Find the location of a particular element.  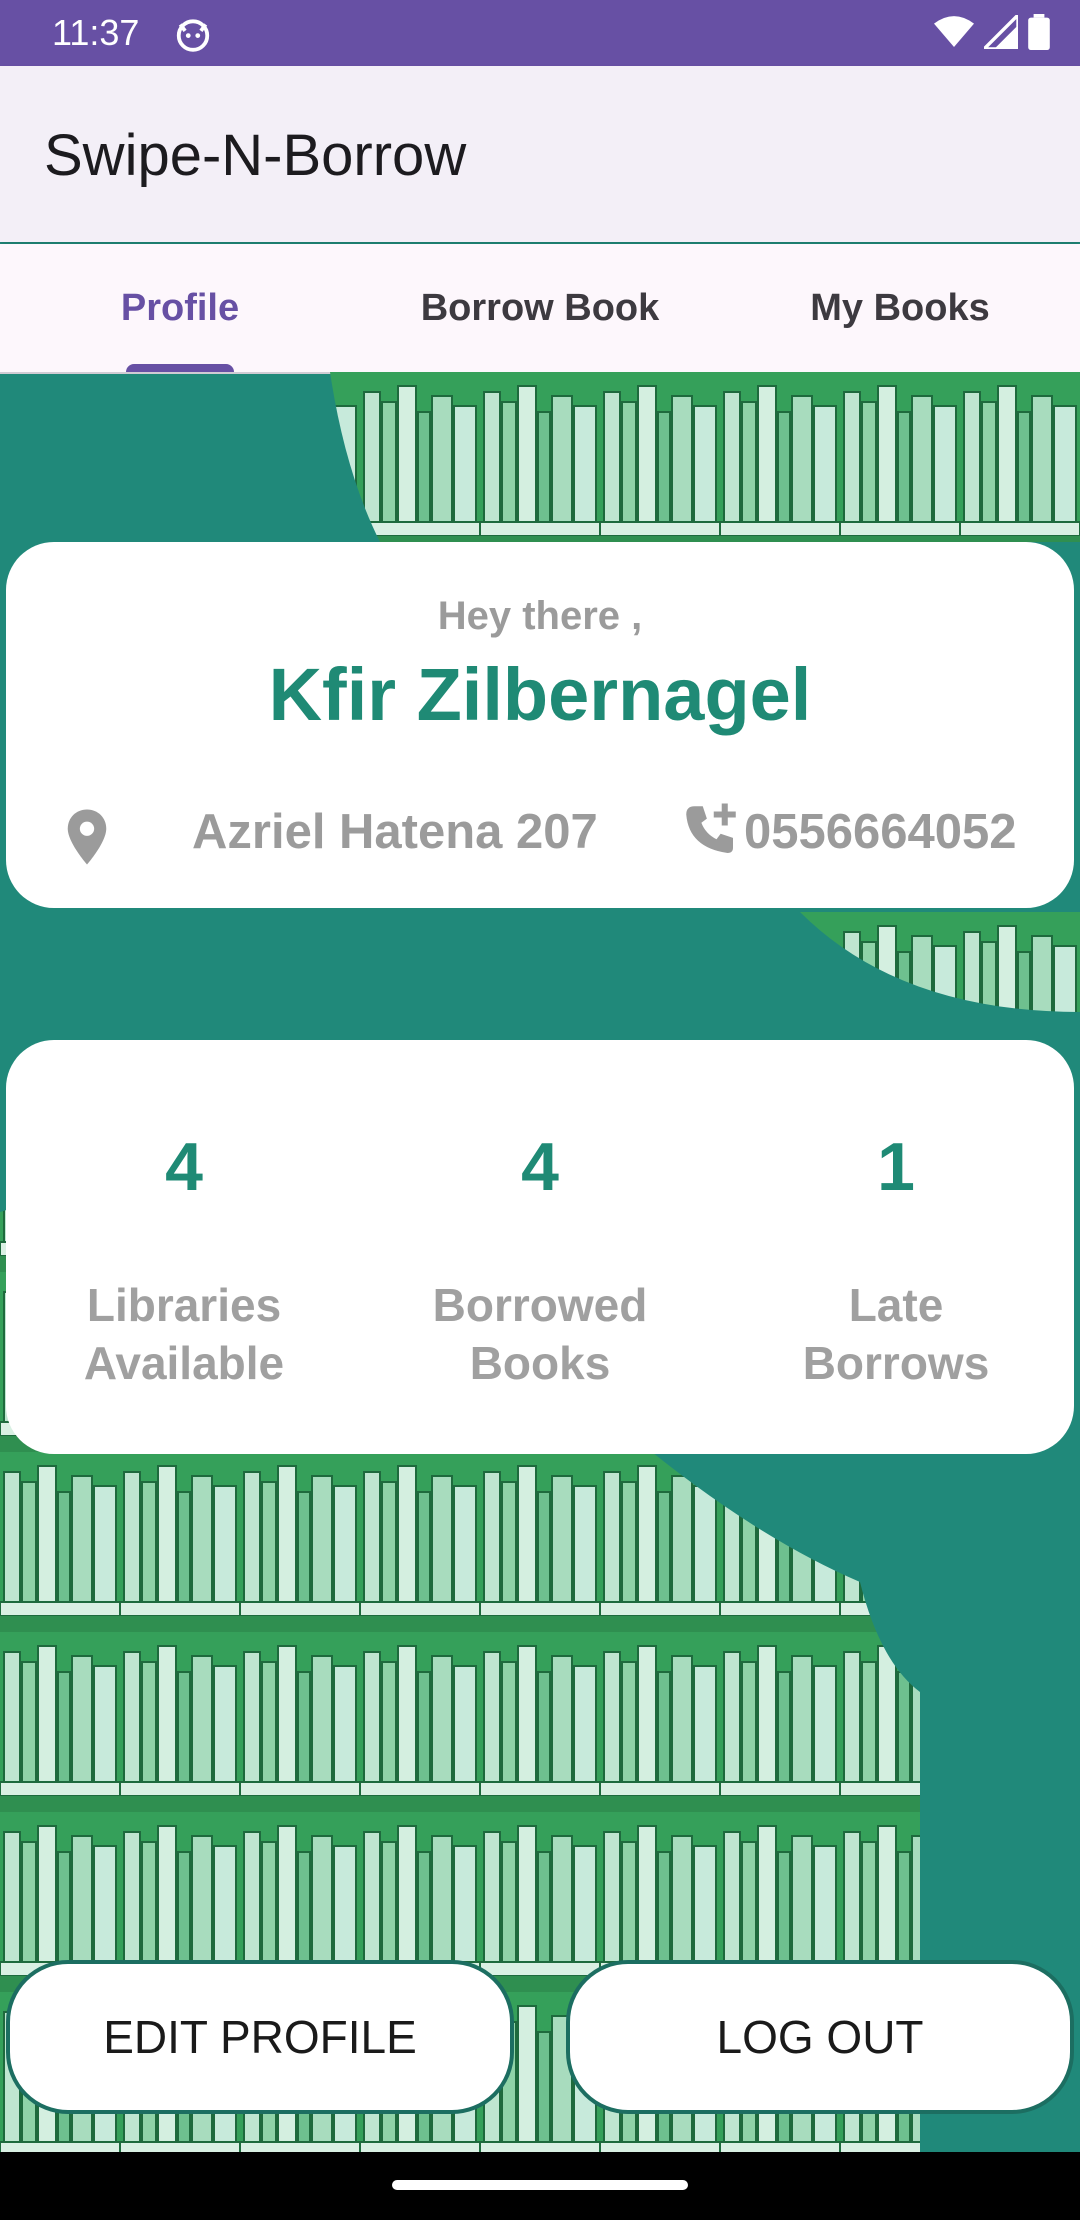

stat-label-line: Libraries is located at coordinates (184, 1305).